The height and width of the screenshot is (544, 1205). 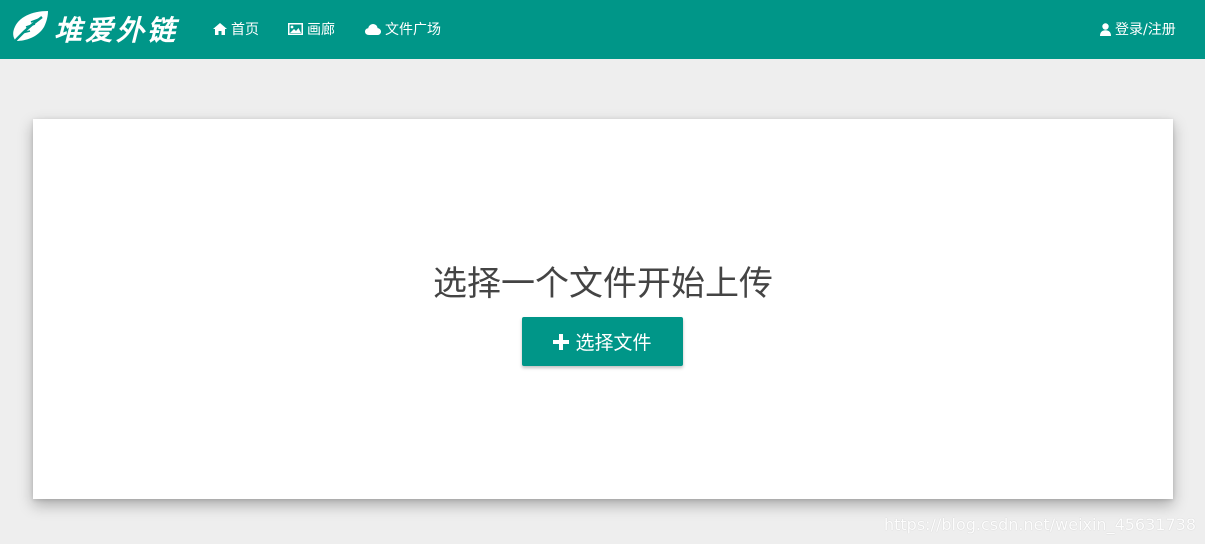 What do you see at coordinates (245, 30) in the screenshot?
I see `nav-home-label: 首页` at bounding box center [245, 30].